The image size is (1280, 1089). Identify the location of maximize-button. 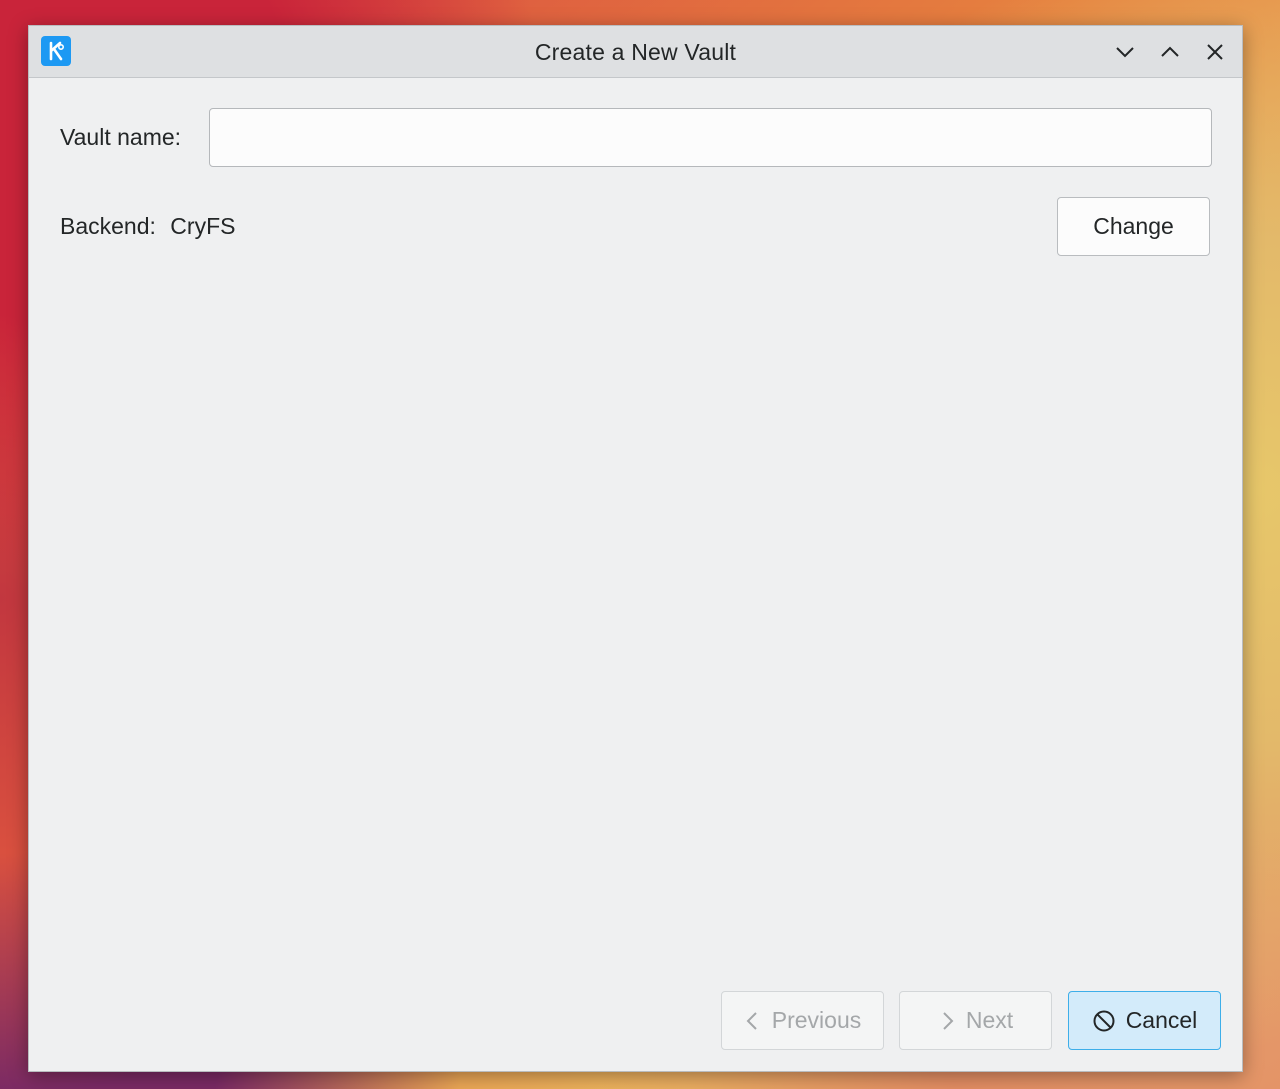
(1170, 52).